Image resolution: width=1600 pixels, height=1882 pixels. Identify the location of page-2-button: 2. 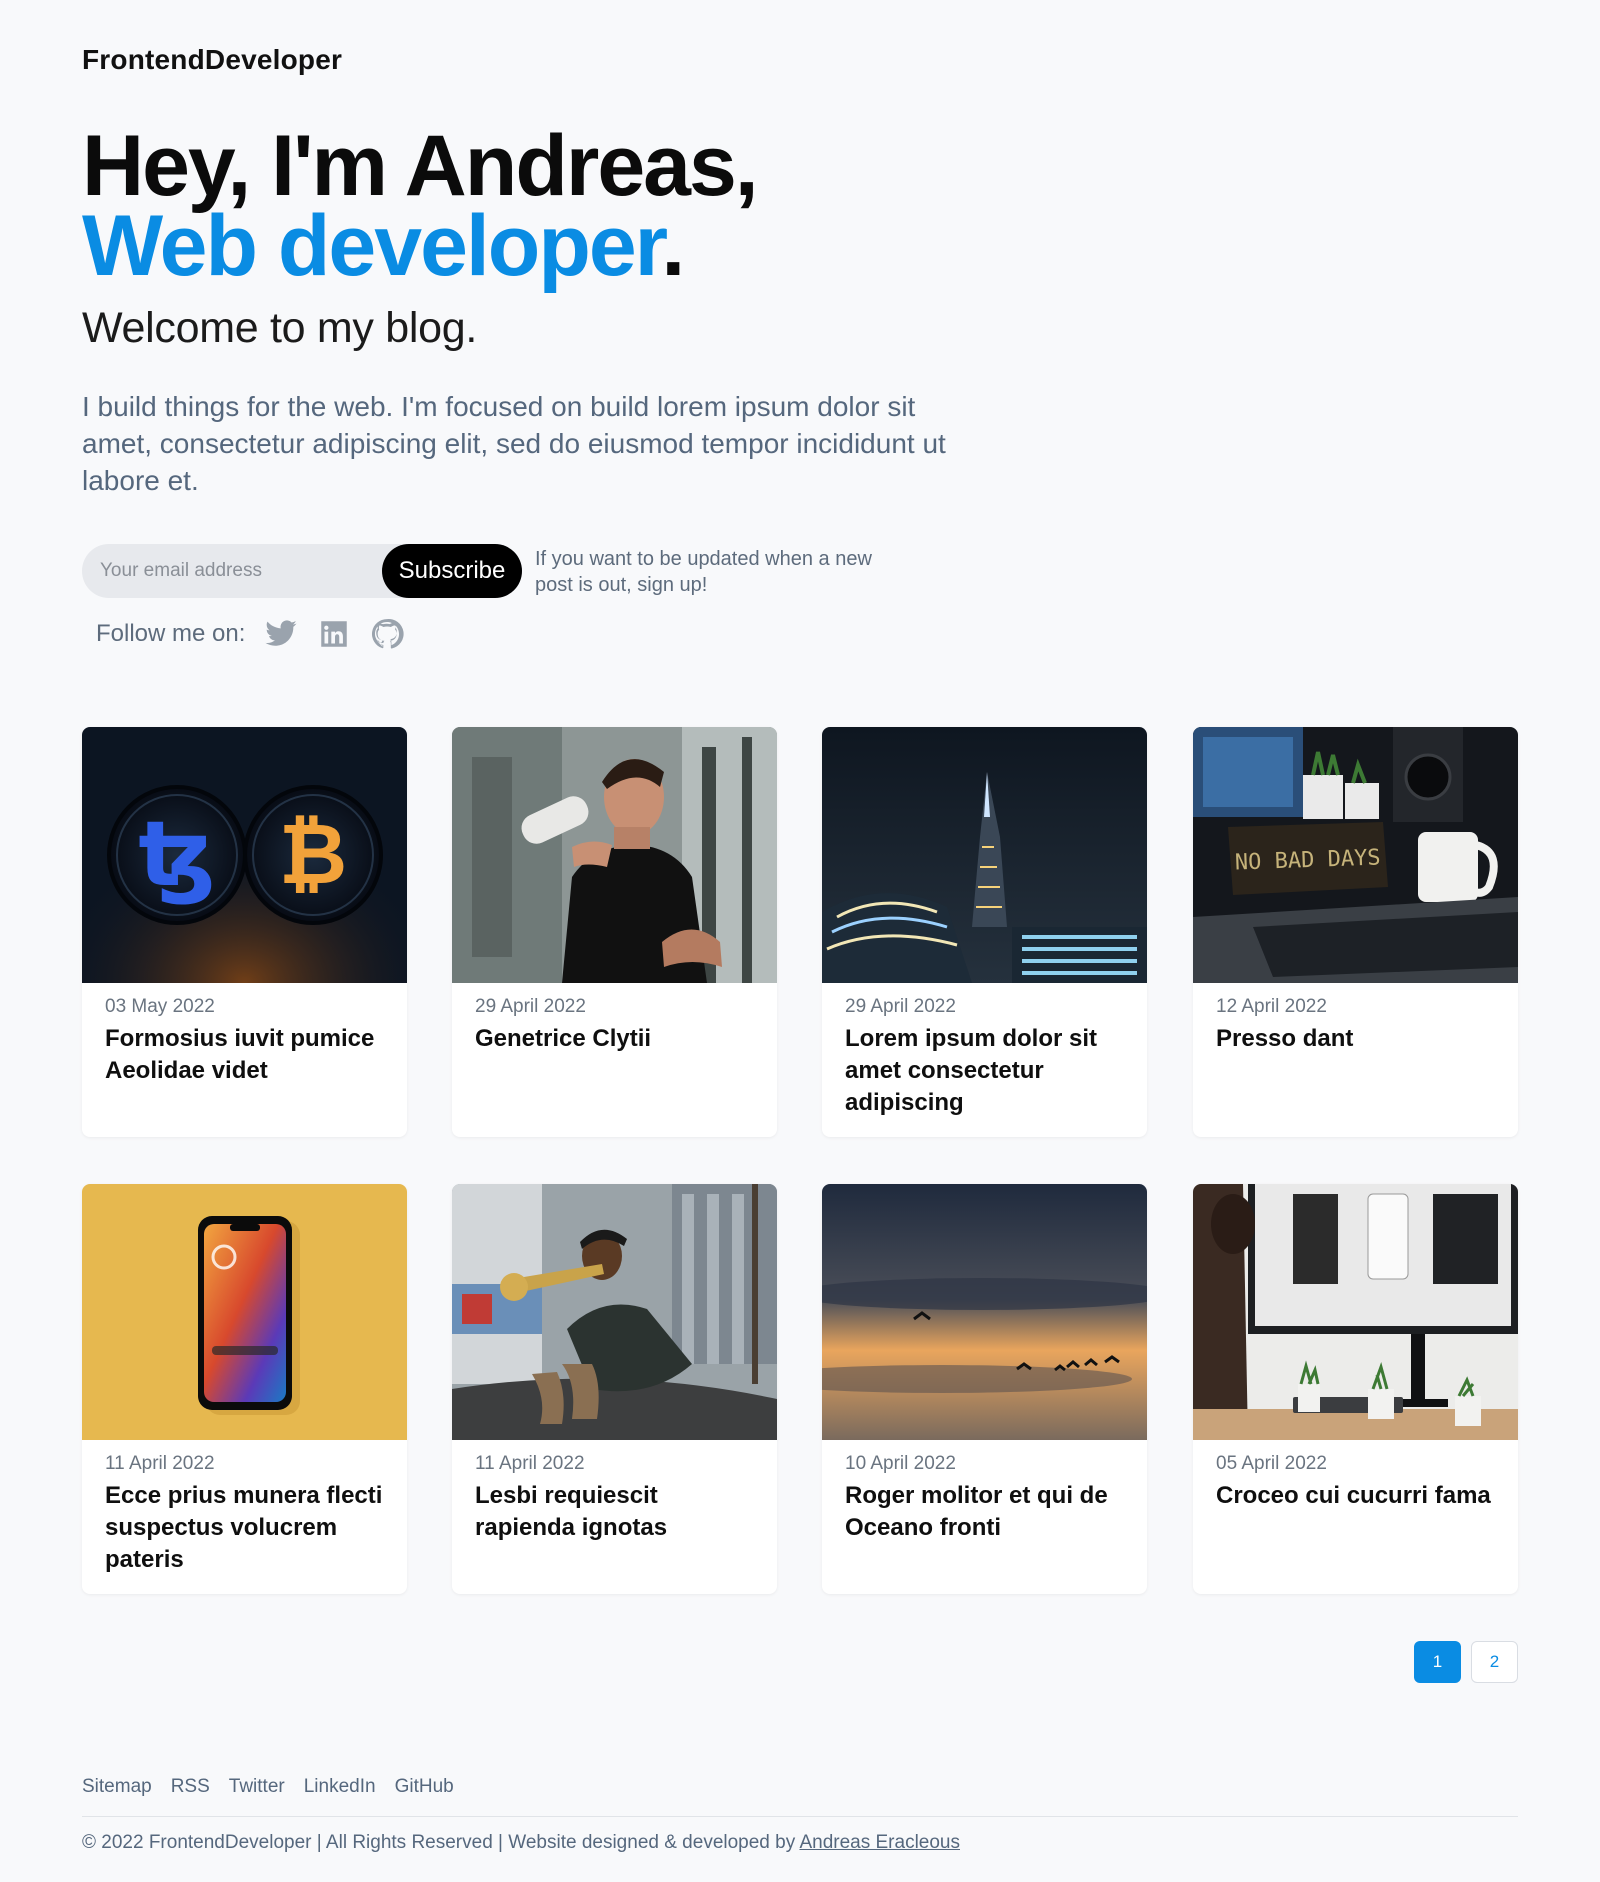
(1494, 1662).